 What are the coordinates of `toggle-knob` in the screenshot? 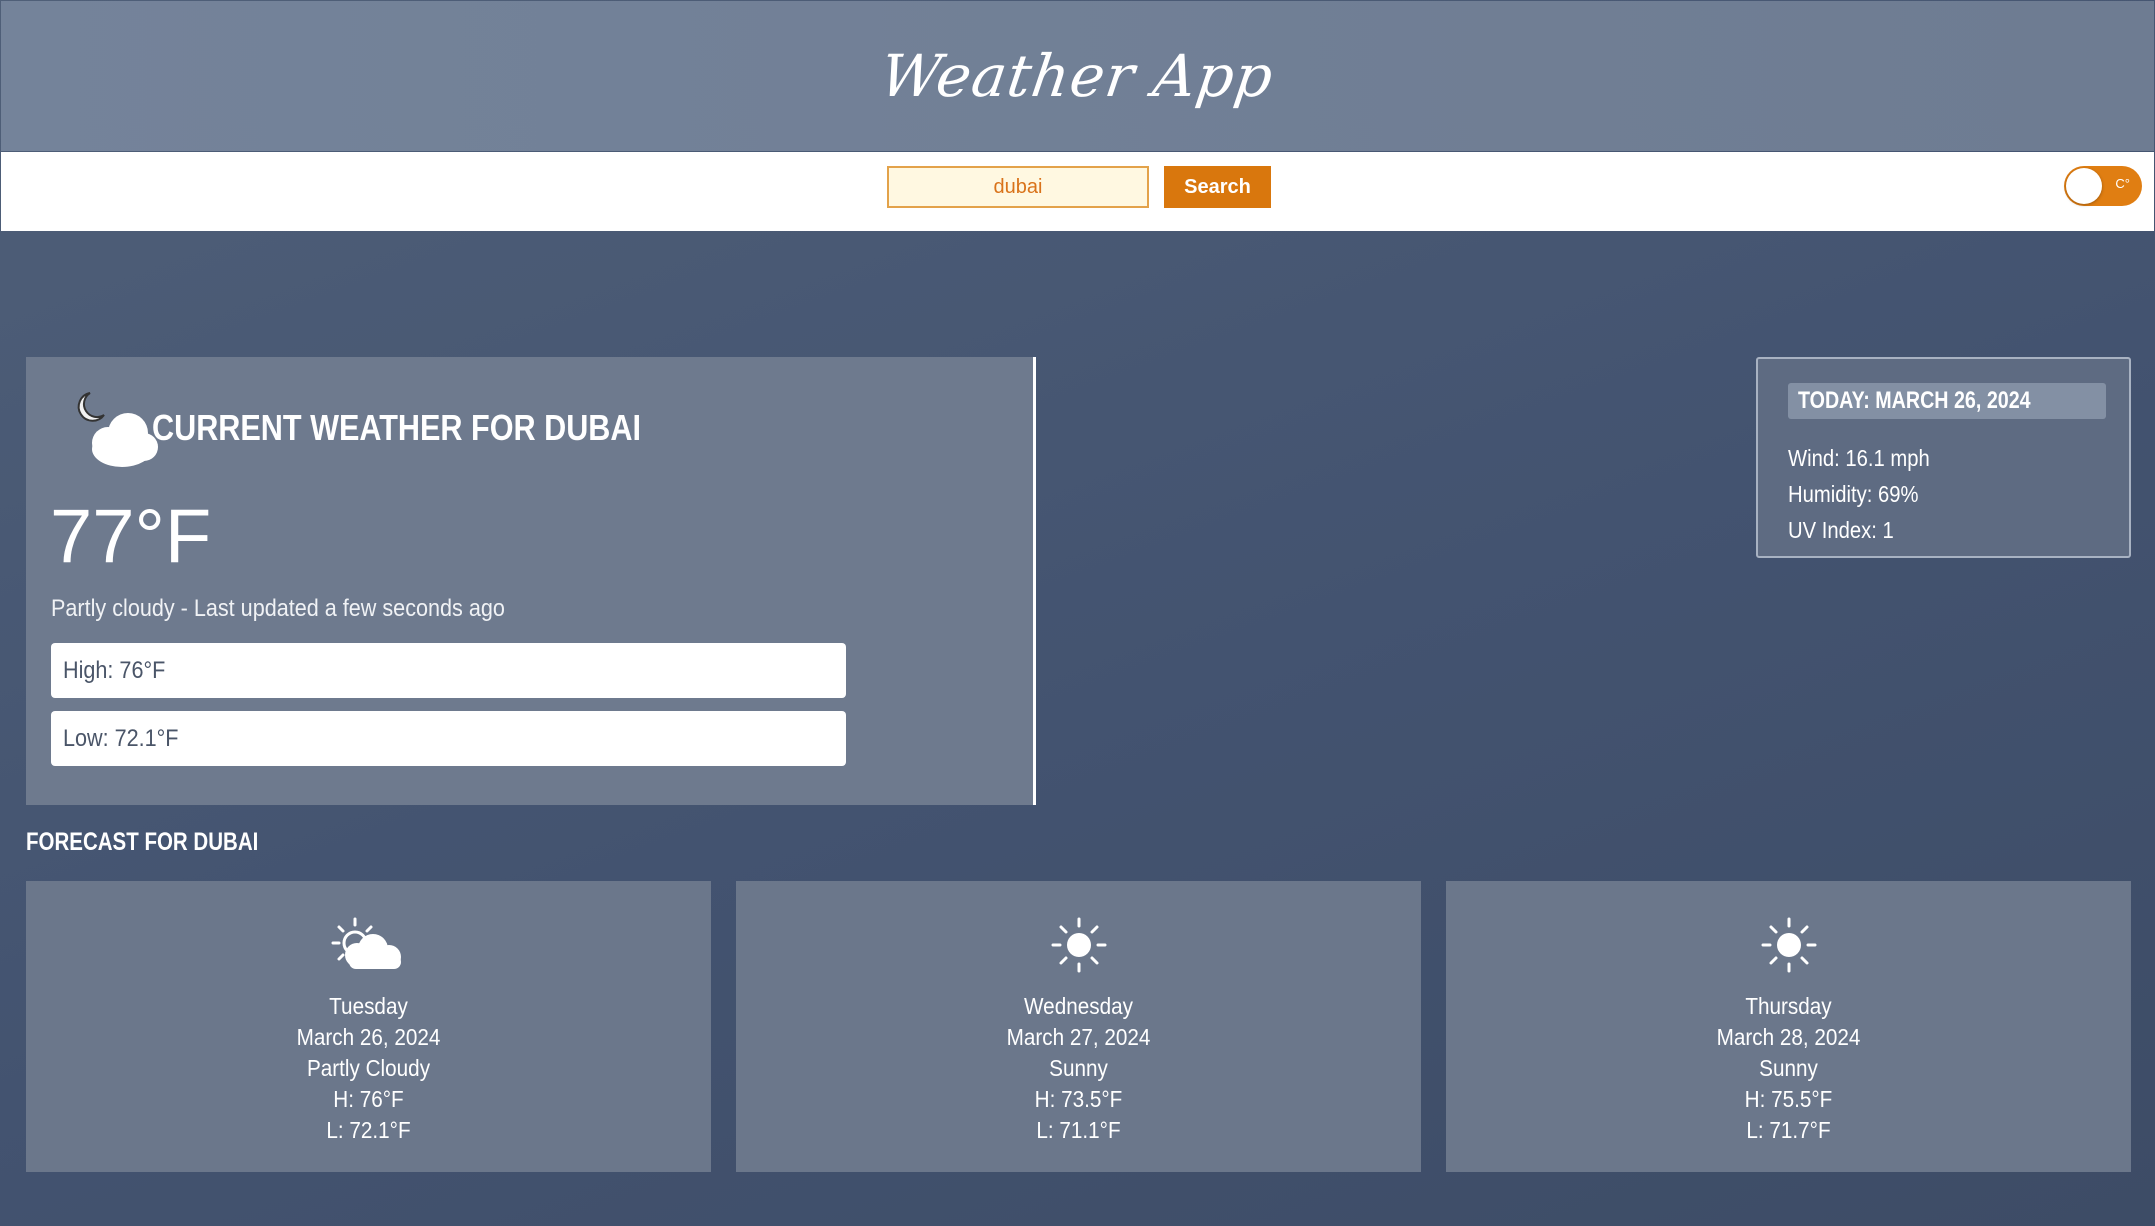 It's located at (2084, 186).